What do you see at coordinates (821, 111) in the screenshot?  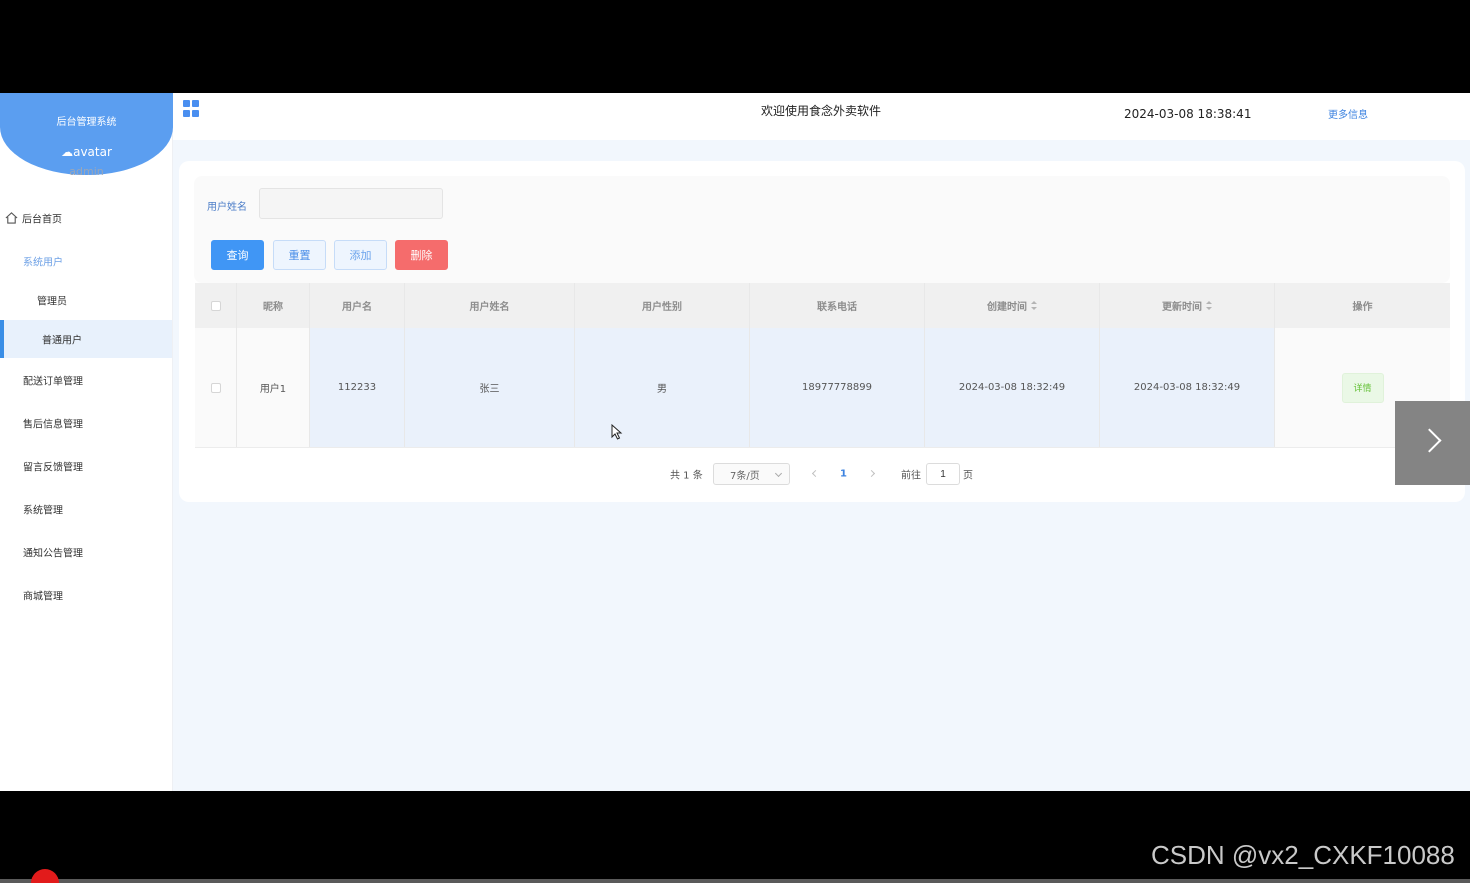 I see `welcome-text: 欢迎使用食念外卖软件` at bounding box center [821, 111].